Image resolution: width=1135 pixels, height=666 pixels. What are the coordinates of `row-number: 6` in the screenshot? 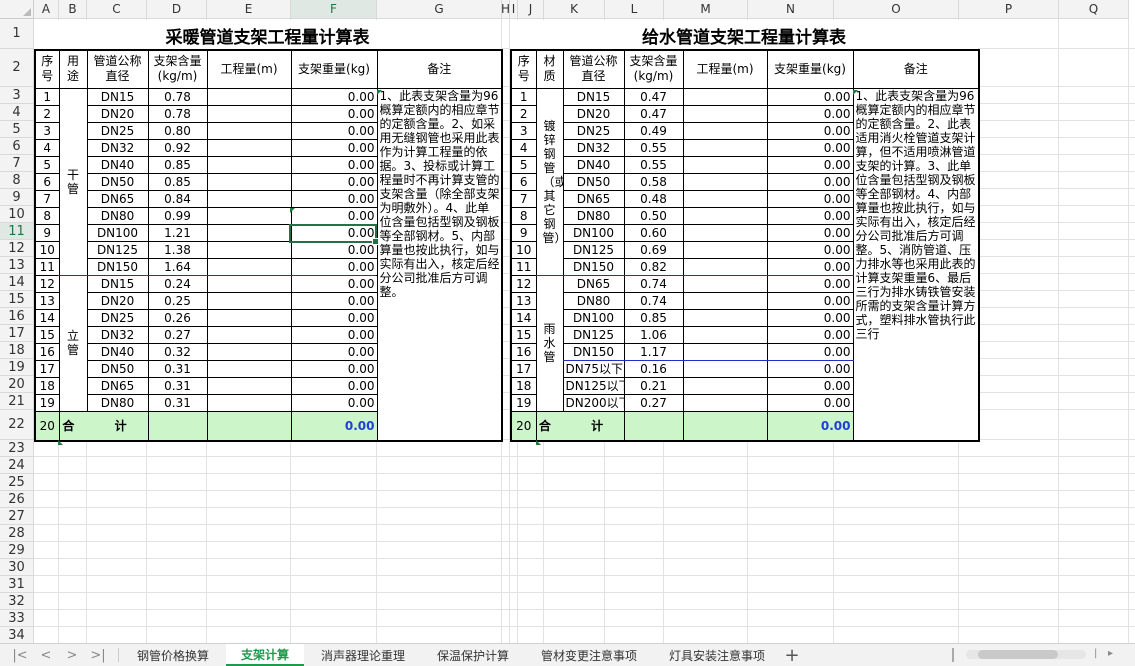 It's located at (523, 181).